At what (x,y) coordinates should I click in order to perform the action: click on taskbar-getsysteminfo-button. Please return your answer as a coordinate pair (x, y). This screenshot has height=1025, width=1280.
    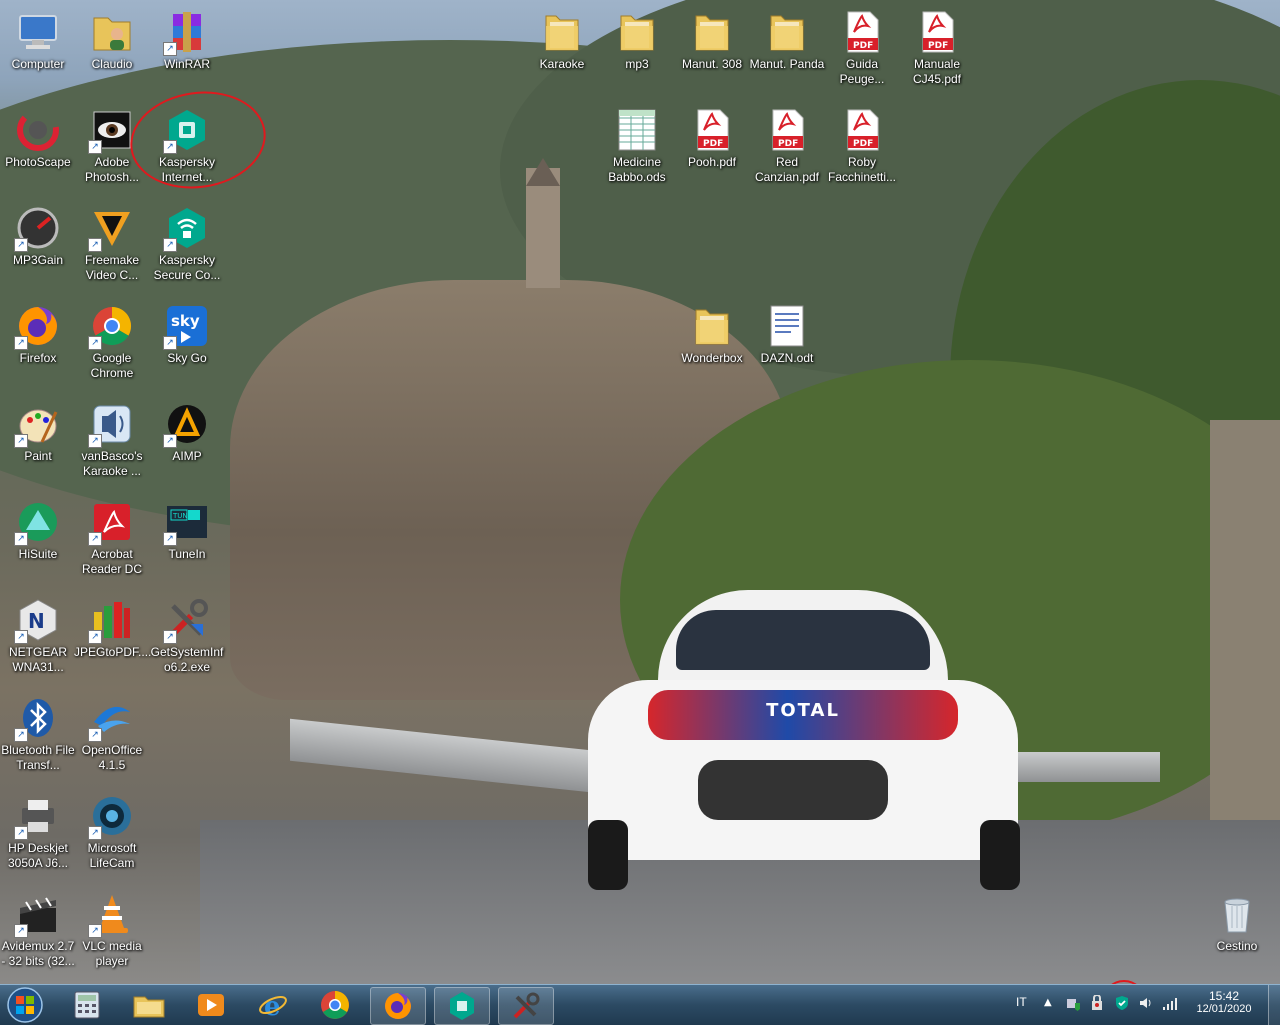
    Looking at the image, I should click on (526, 1006).